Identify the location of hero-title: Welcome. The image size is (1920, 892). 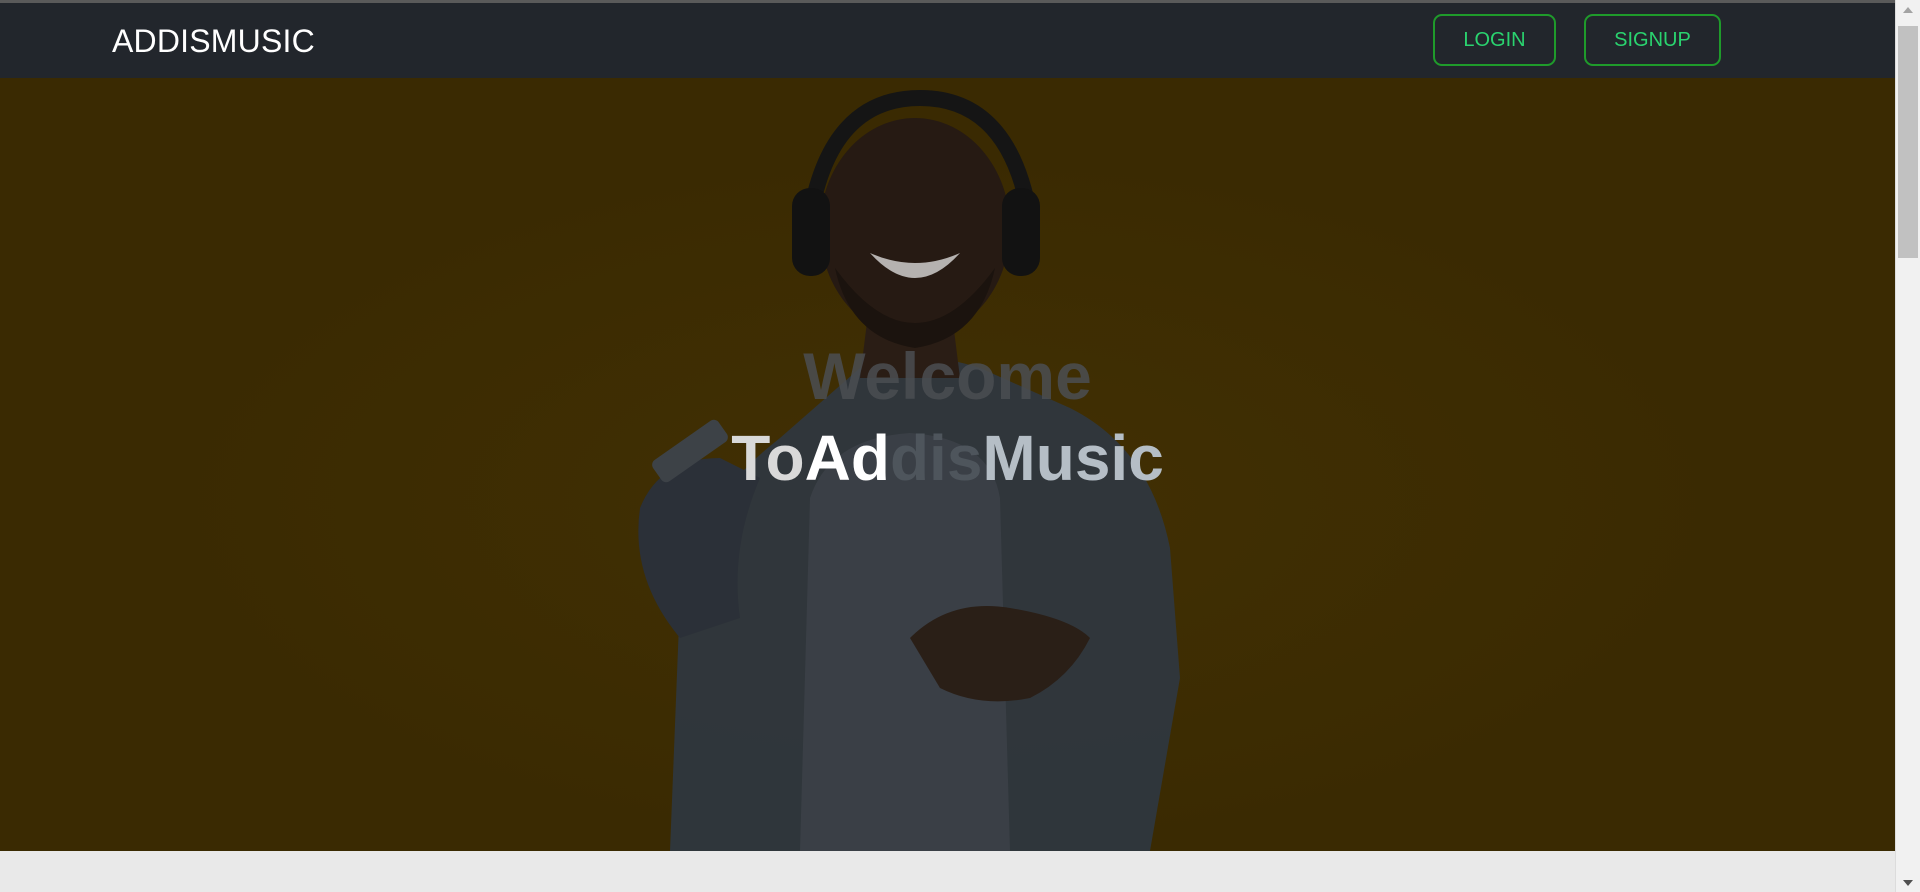
(947, 376).